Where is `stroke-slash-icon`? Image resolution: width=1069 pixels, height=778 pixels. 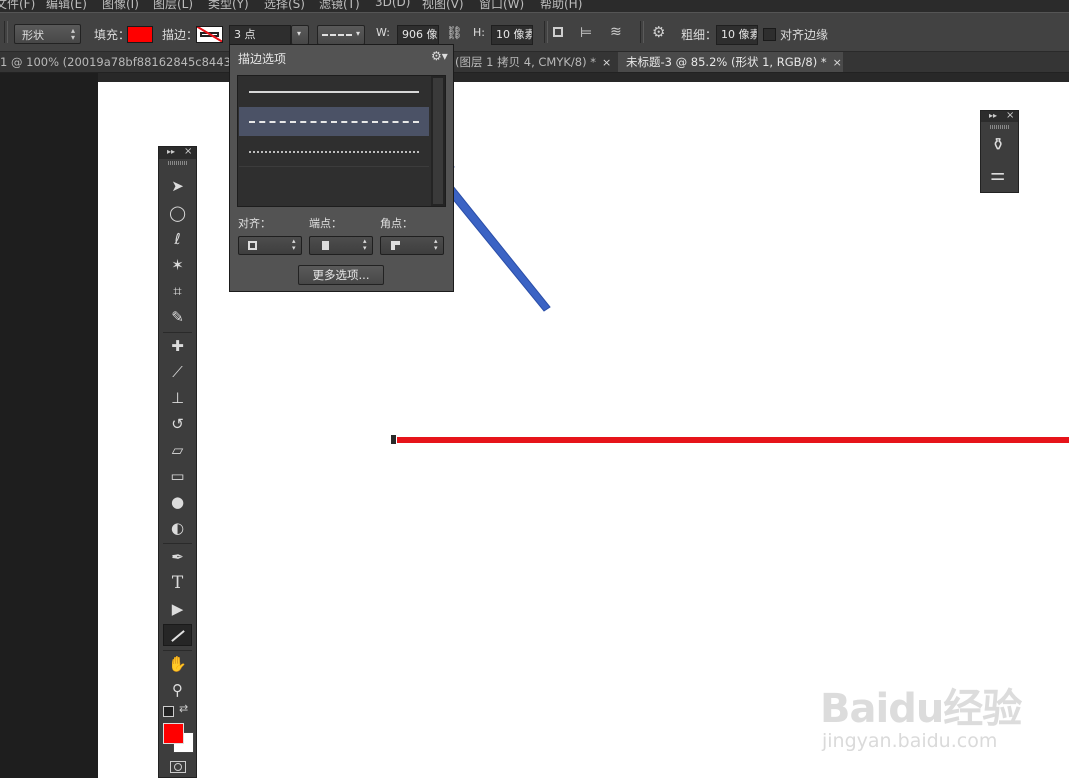 stroke-slash-icon is located at coordinates (209, 34).